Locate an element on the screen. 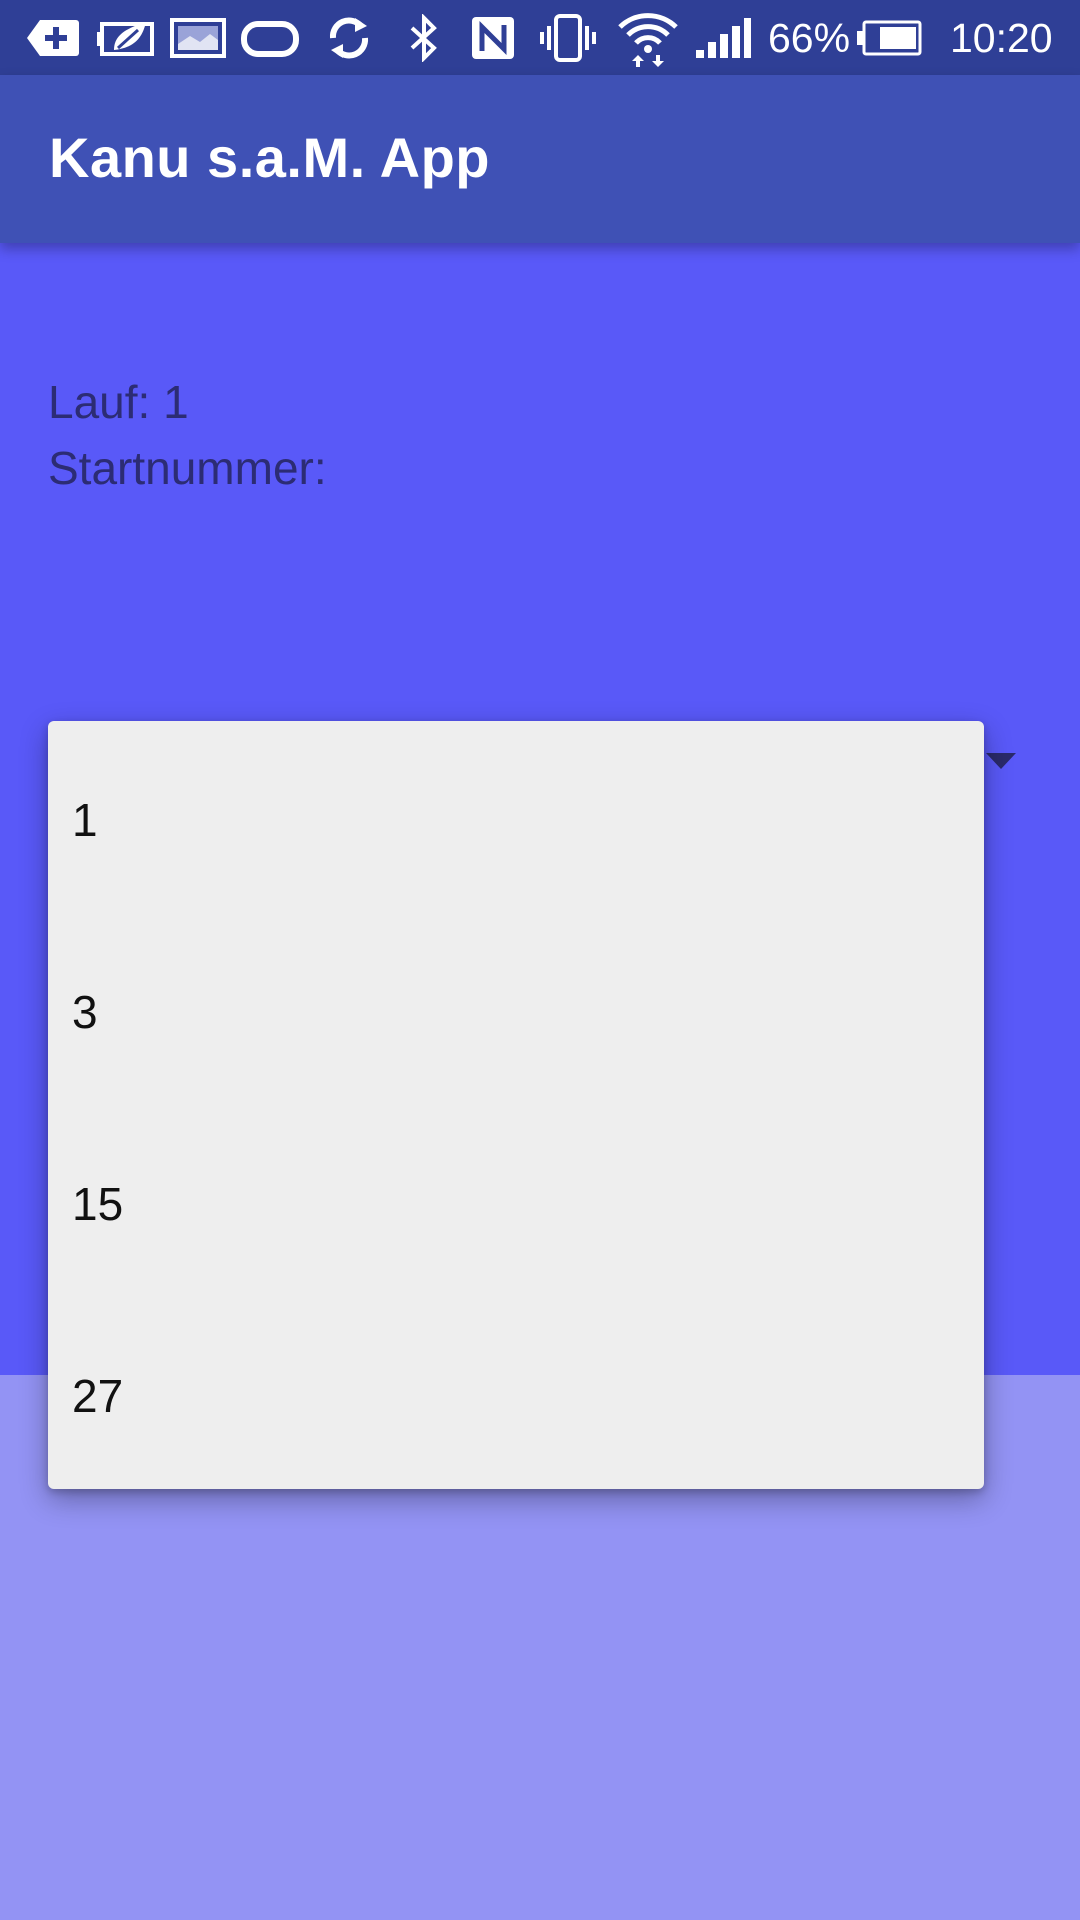  dropdown-option-label: 3 is located at coordinates (85, 1012).